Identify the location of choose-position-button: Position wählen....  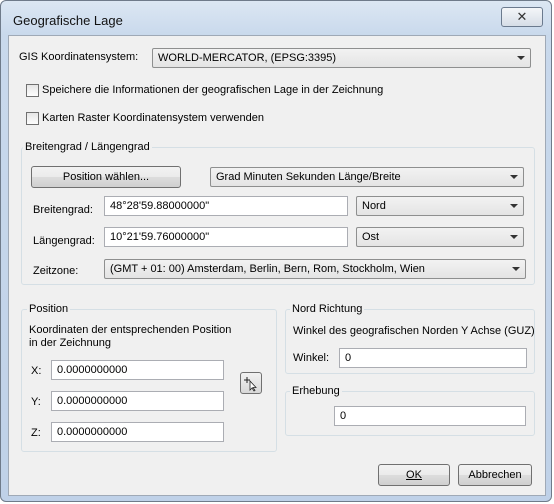
(106, 177).